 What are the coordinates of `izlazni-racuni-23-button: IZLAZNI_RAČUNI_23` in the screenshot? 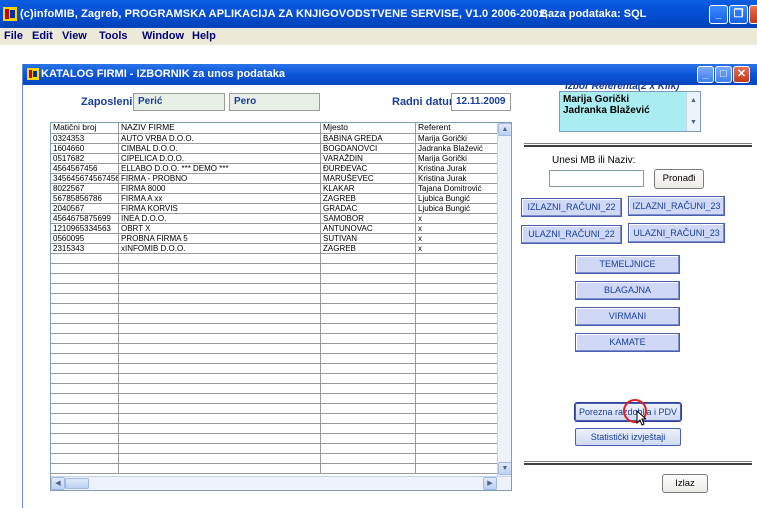 It's located at (676, 206).